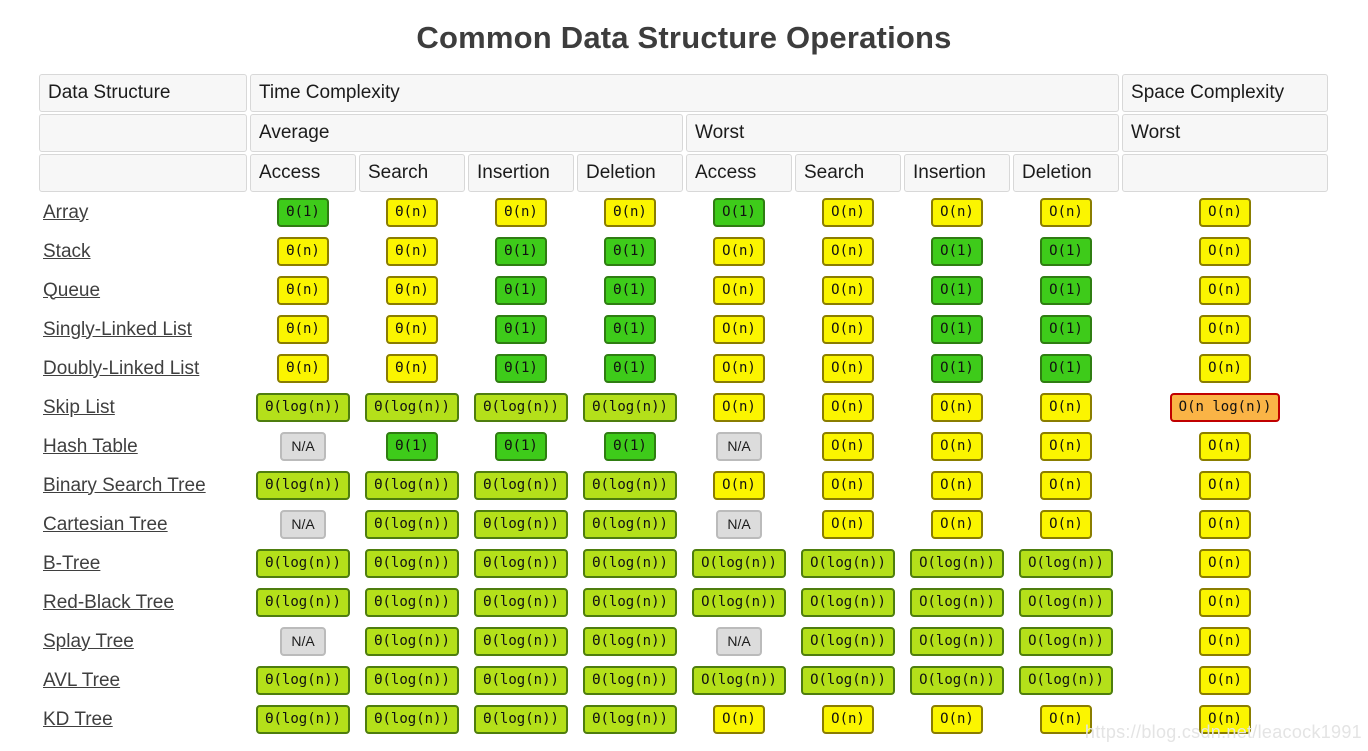 The width and height of the screenshot is (1368, 751). Describe the element at coordinates (143, 212) in the screenshot. I see `row-label-link: Array` at that location.